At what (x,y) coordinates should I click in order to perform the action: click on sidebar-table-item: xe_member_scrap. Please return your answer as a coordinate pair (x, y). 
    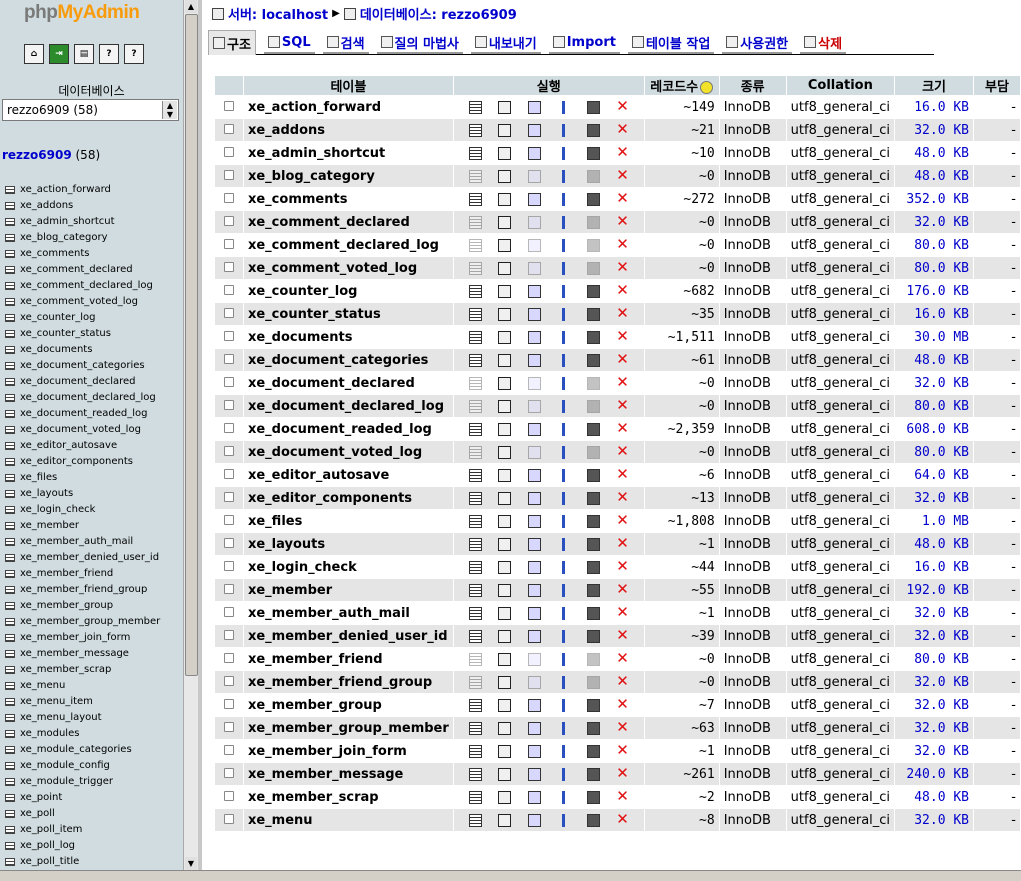
    Looking at the image, I should click on (82, 670).